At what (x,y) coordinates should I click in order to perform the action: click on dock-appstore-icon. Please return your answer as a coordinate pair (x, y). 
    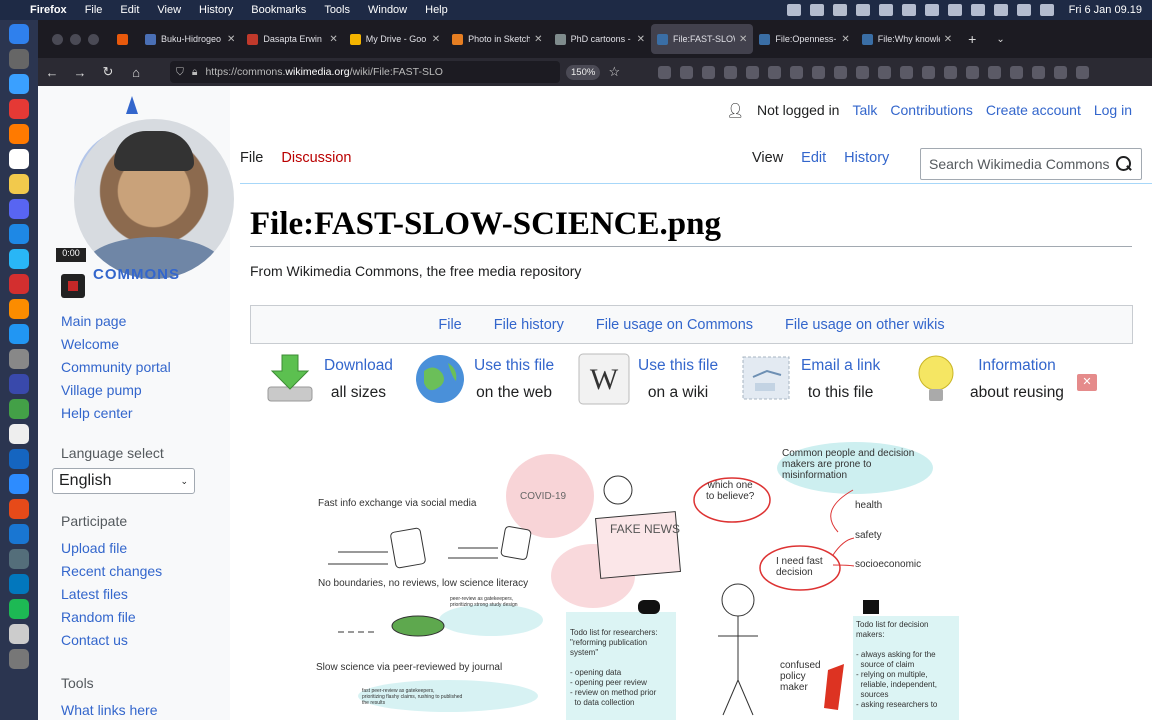
    Looking at the image, I should click on (19, 334).